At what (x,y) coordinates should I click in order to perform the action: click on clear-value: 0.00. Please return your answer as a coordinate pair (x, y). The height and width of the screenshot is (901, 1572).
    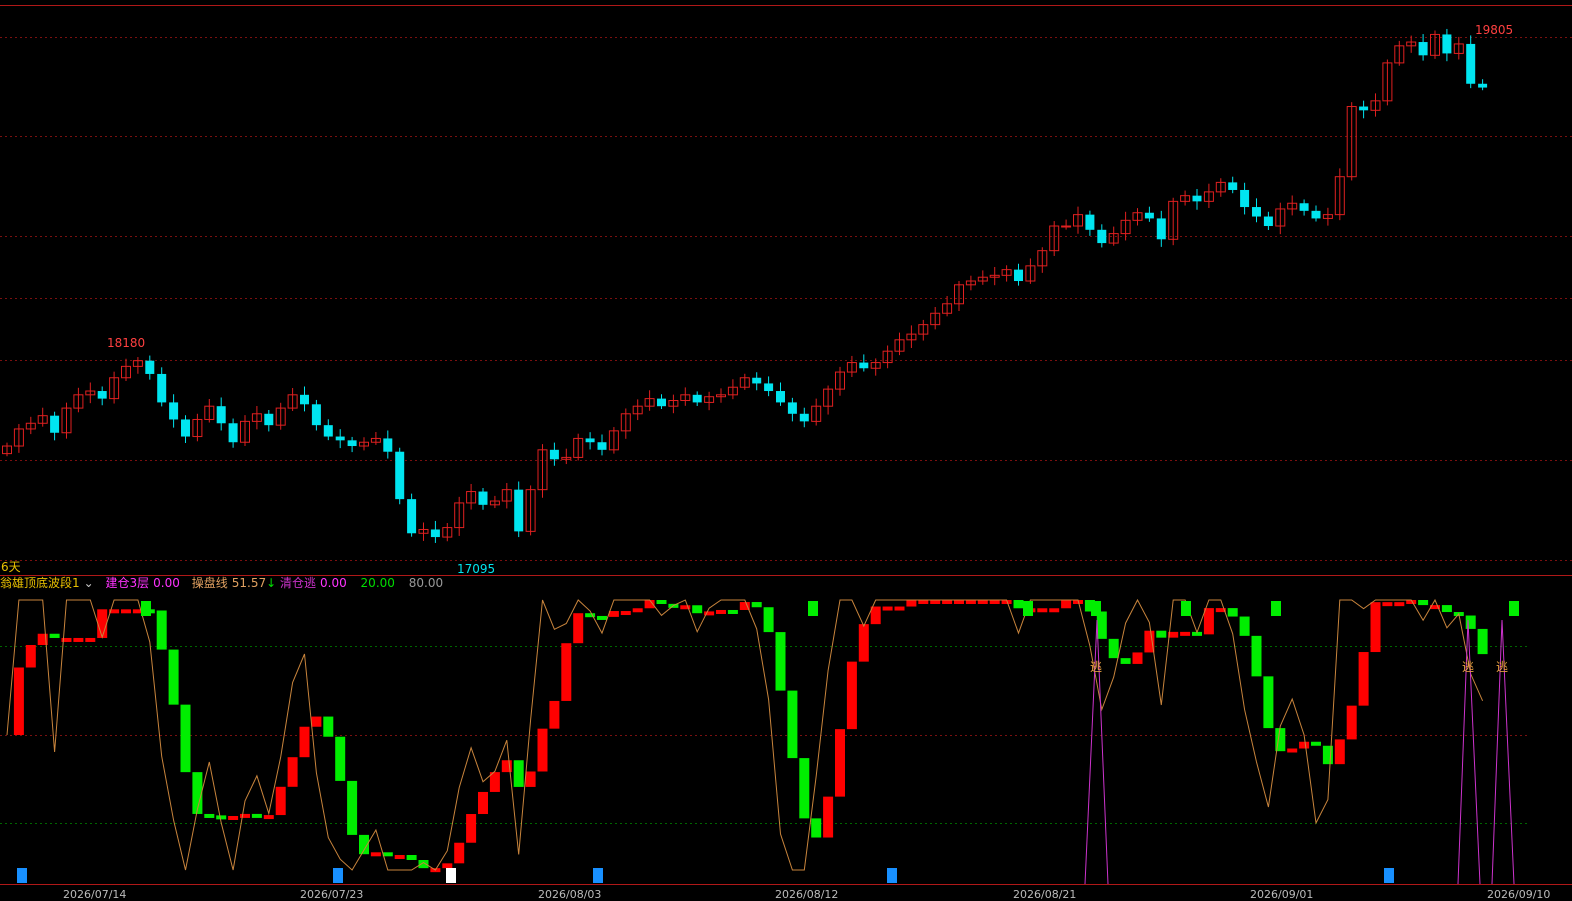
    Looking at the image, I should click on (333, 583).